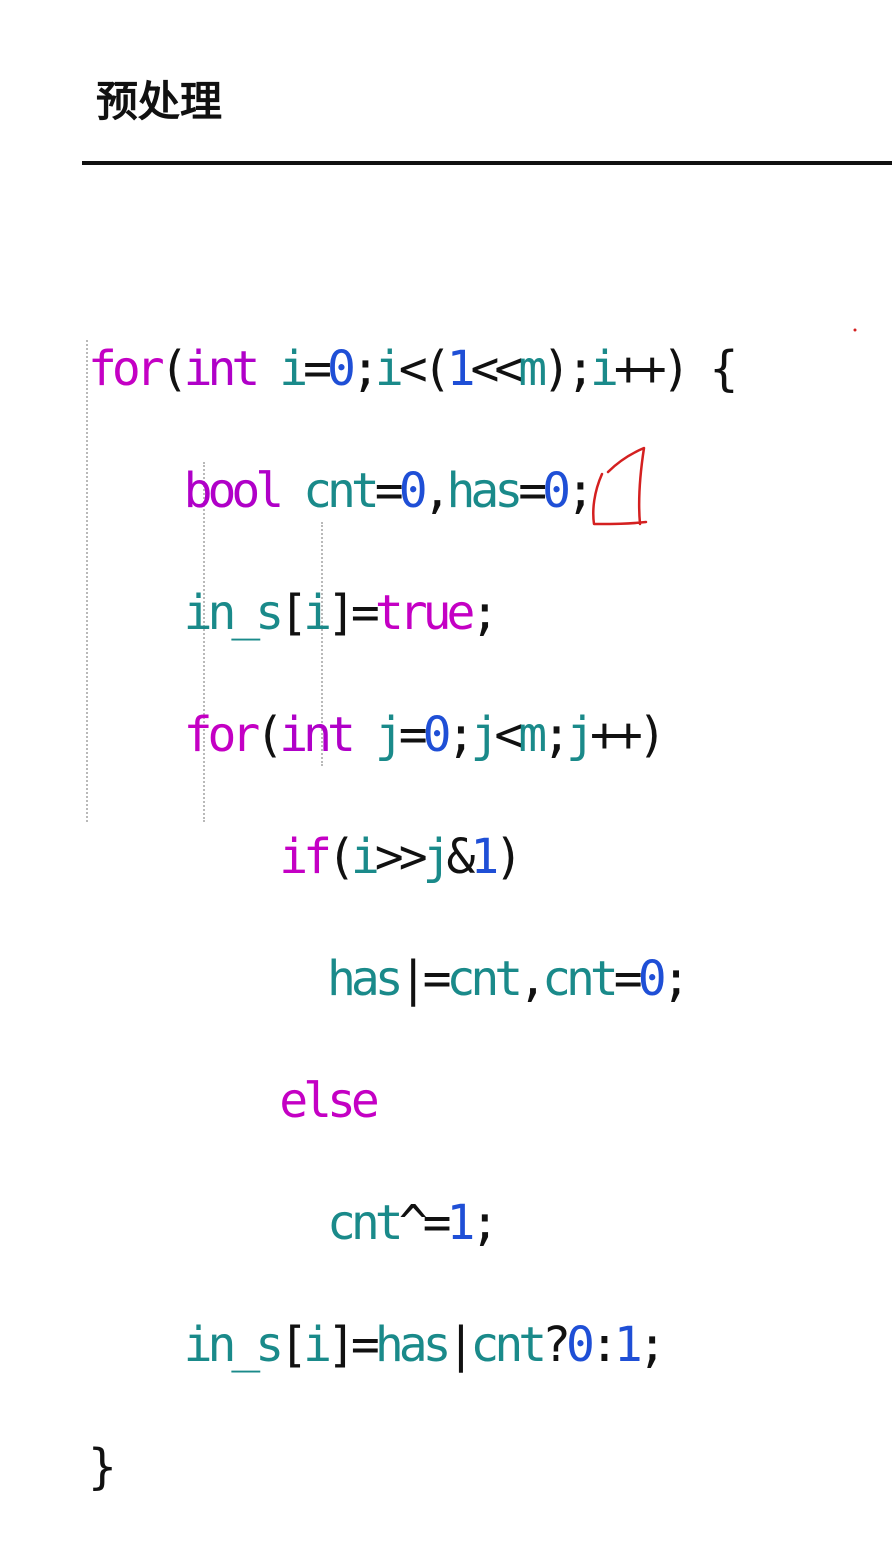 Image resolution: width=892 pixels, height=1559 pixels. I want to click on code-line-9: in_s[i]=has|cnt?0:1;, so click(425, 1345).